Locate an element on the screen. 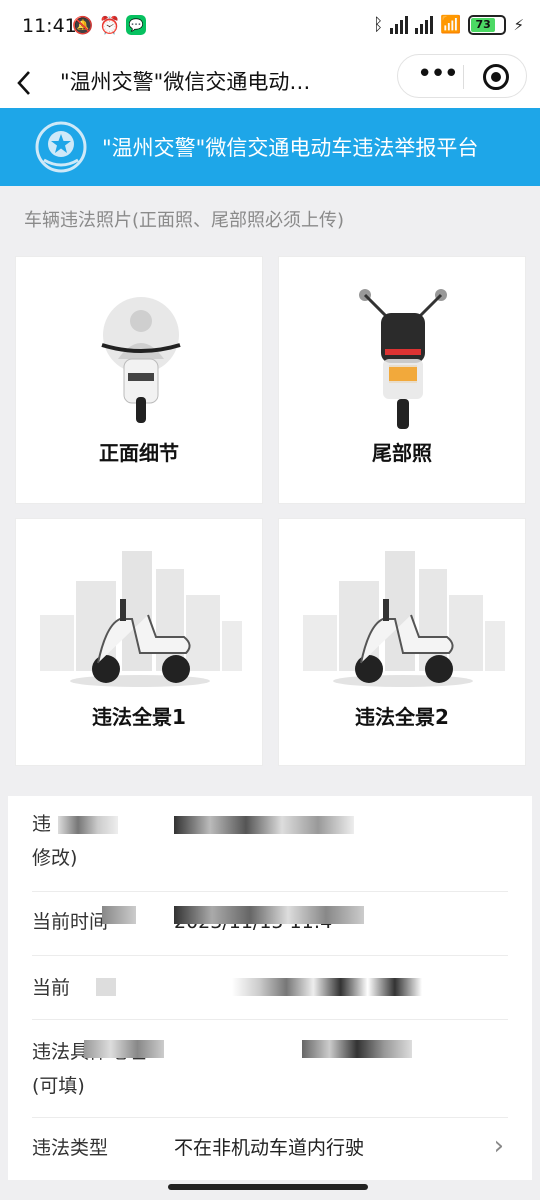  alarm-icon: ⏰ is located at coordinates (110, 26).